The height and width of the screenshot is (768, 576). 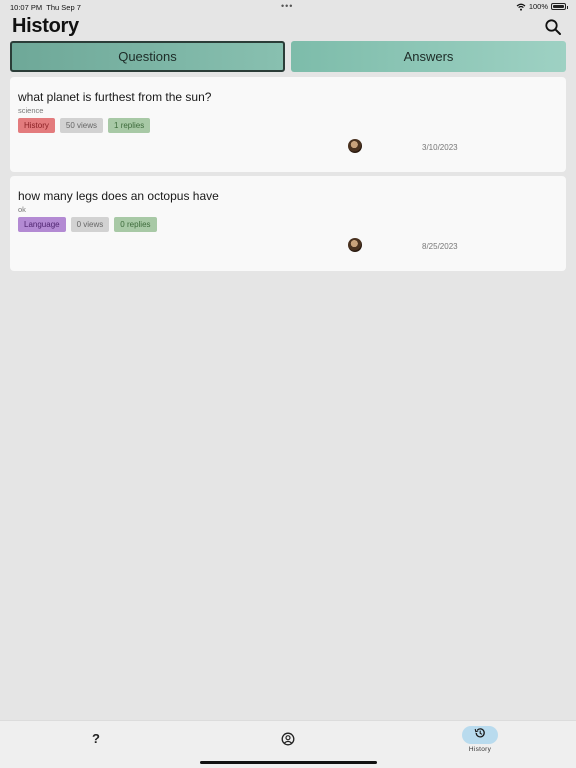 What do you see at coordinates (36, 125) in the screenshot?
I see `subject-tag: History` at bounding box center [36, 125].